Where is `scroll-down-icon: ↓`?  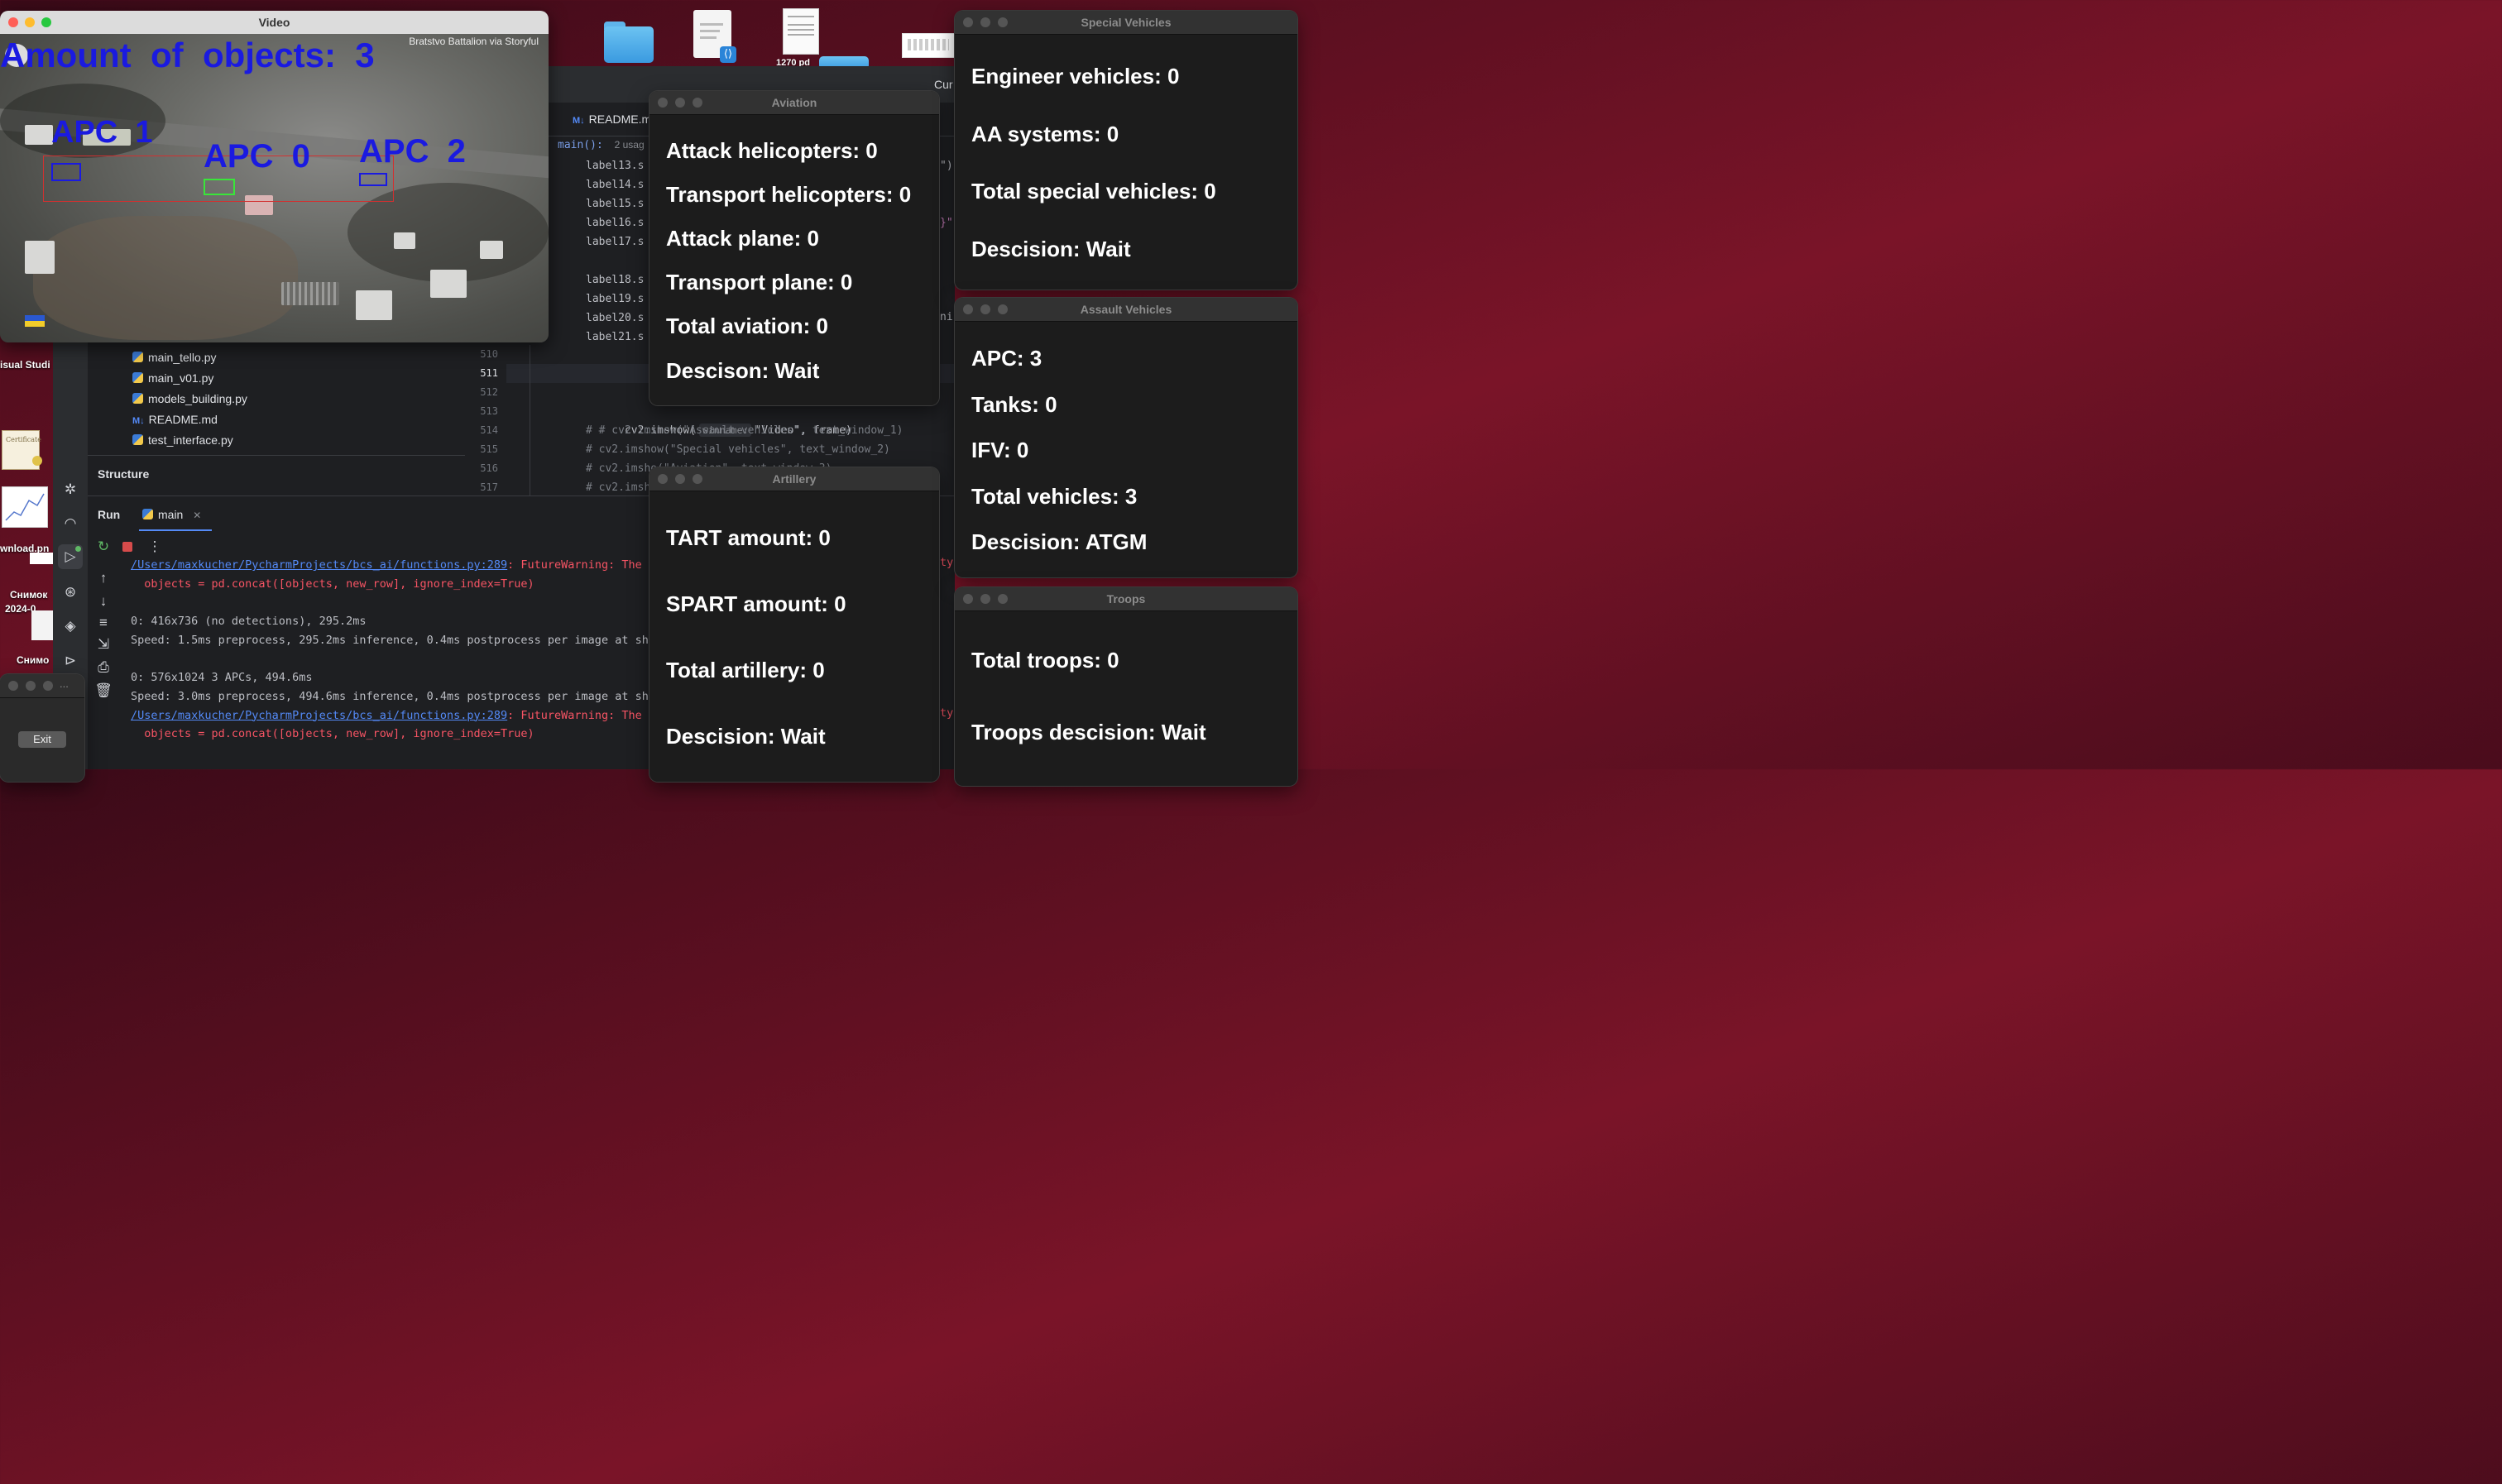 scroll-down-icon: ↓ is located at coordinates (103, 601).